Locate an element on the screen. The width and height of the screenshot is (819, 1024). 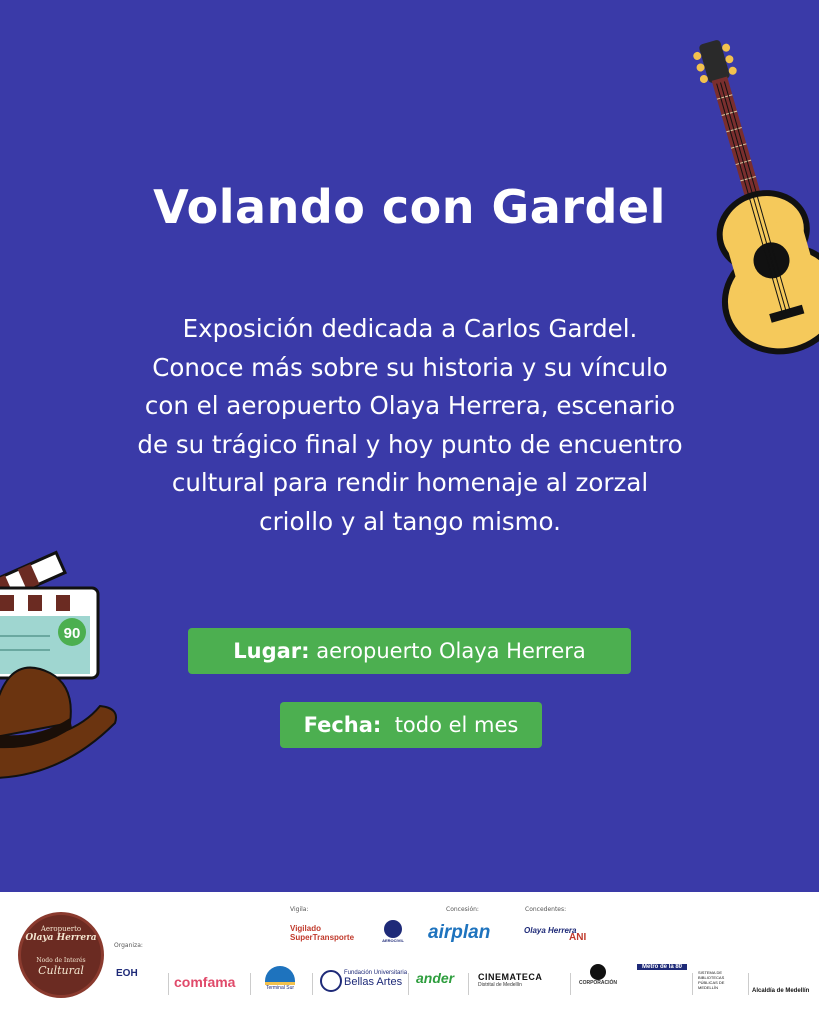
date-value: todo el mes is located at coordinates (456, 725).